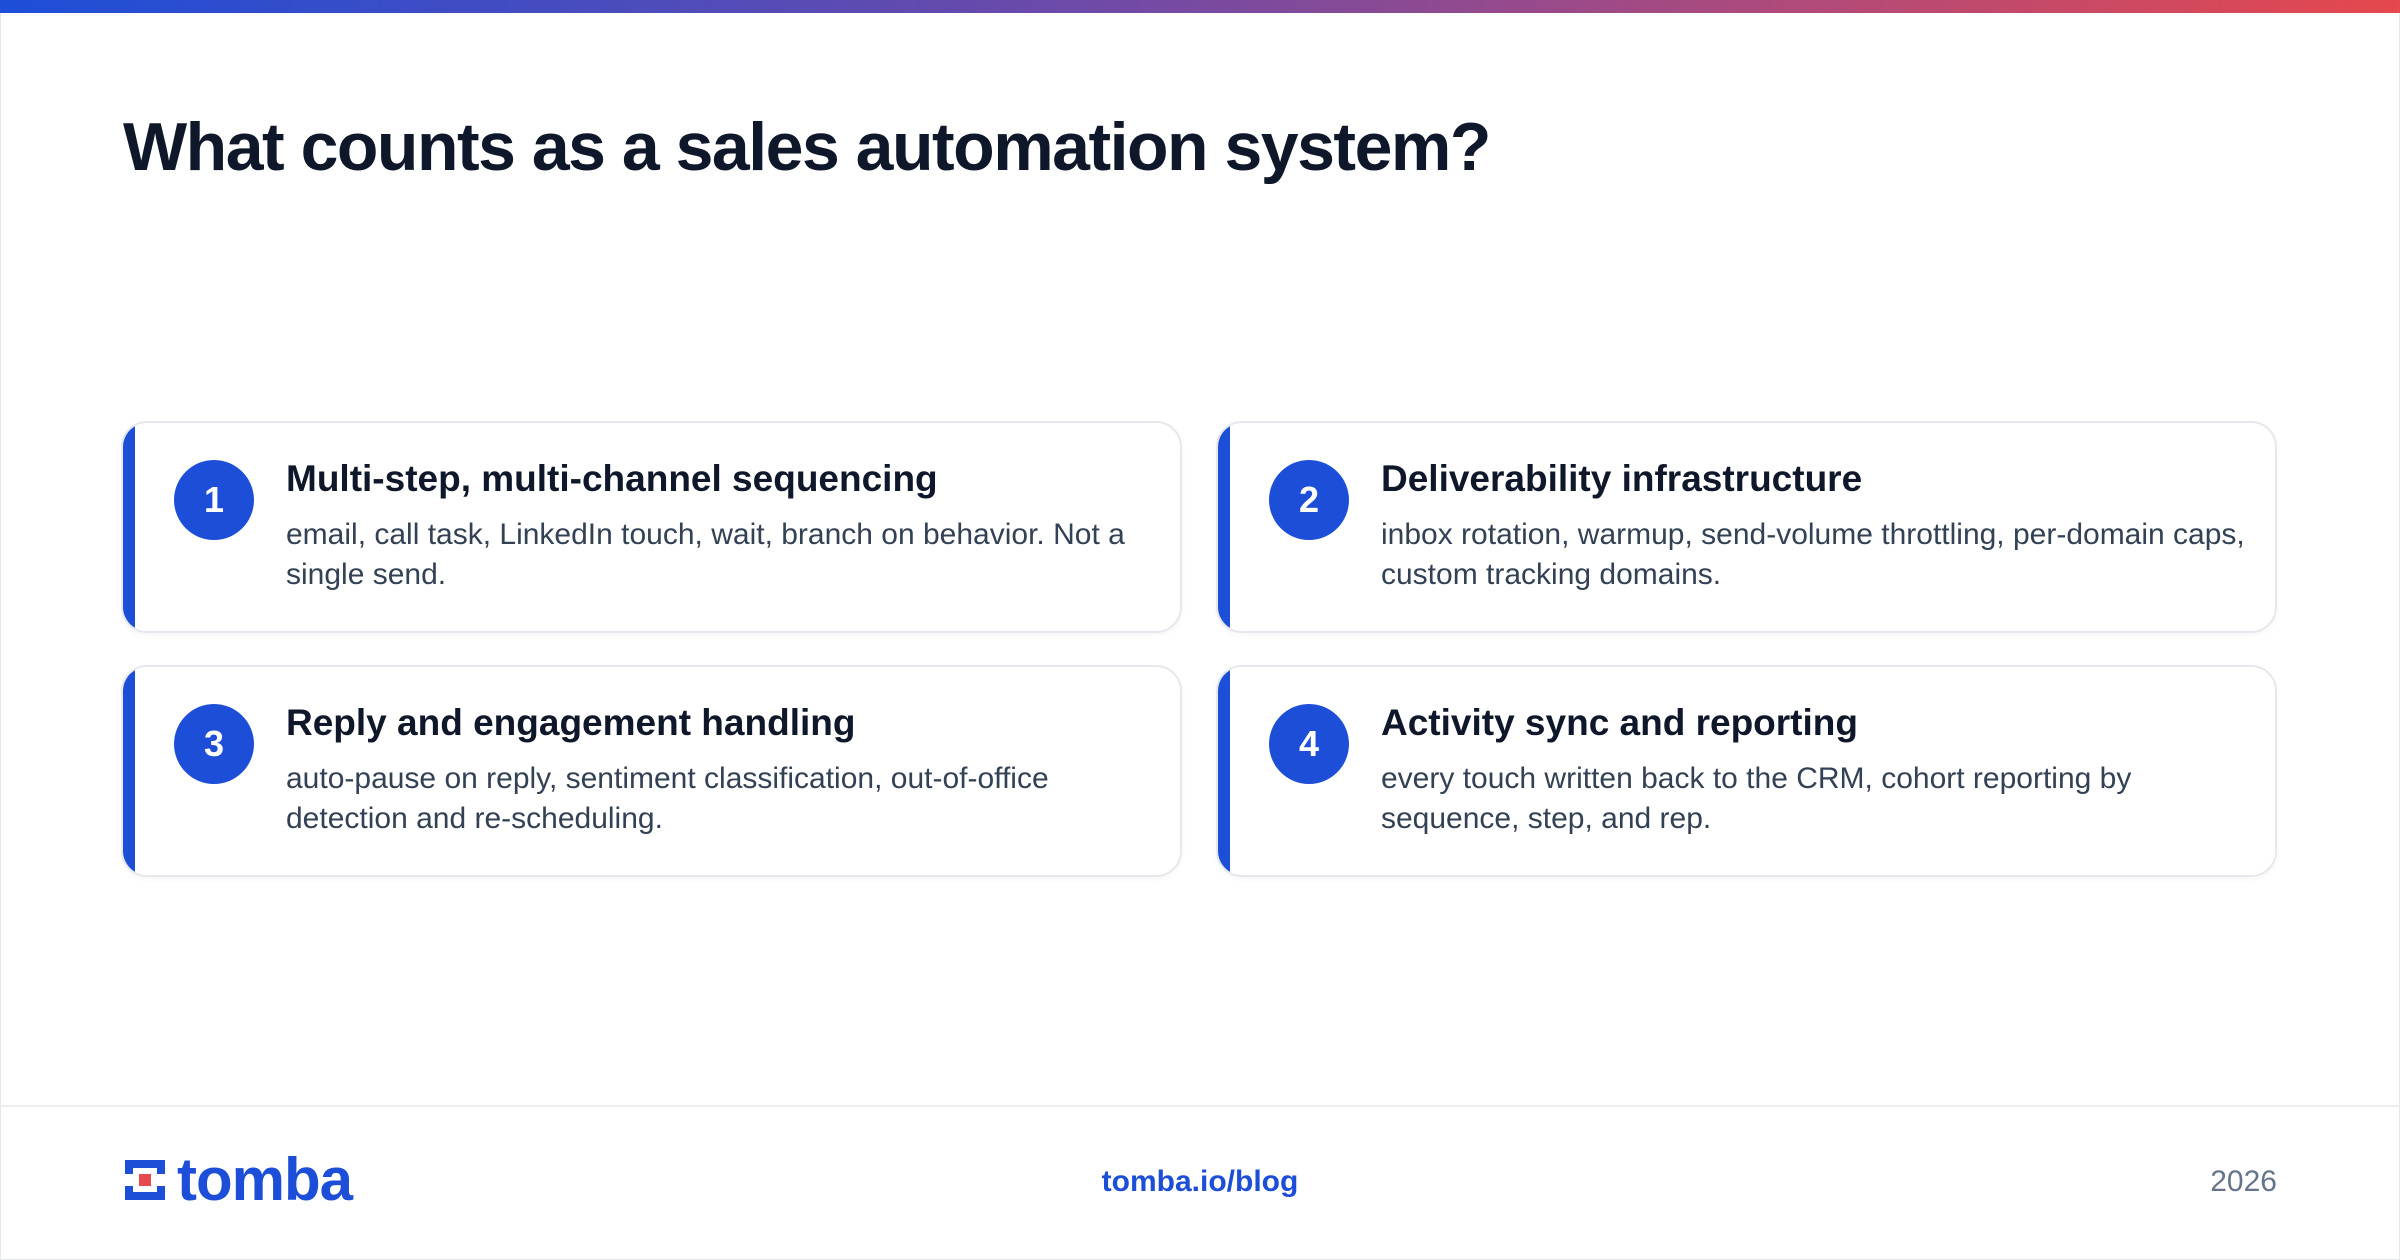  I want to click on card-number-badge: 2, so click(1309, 500).